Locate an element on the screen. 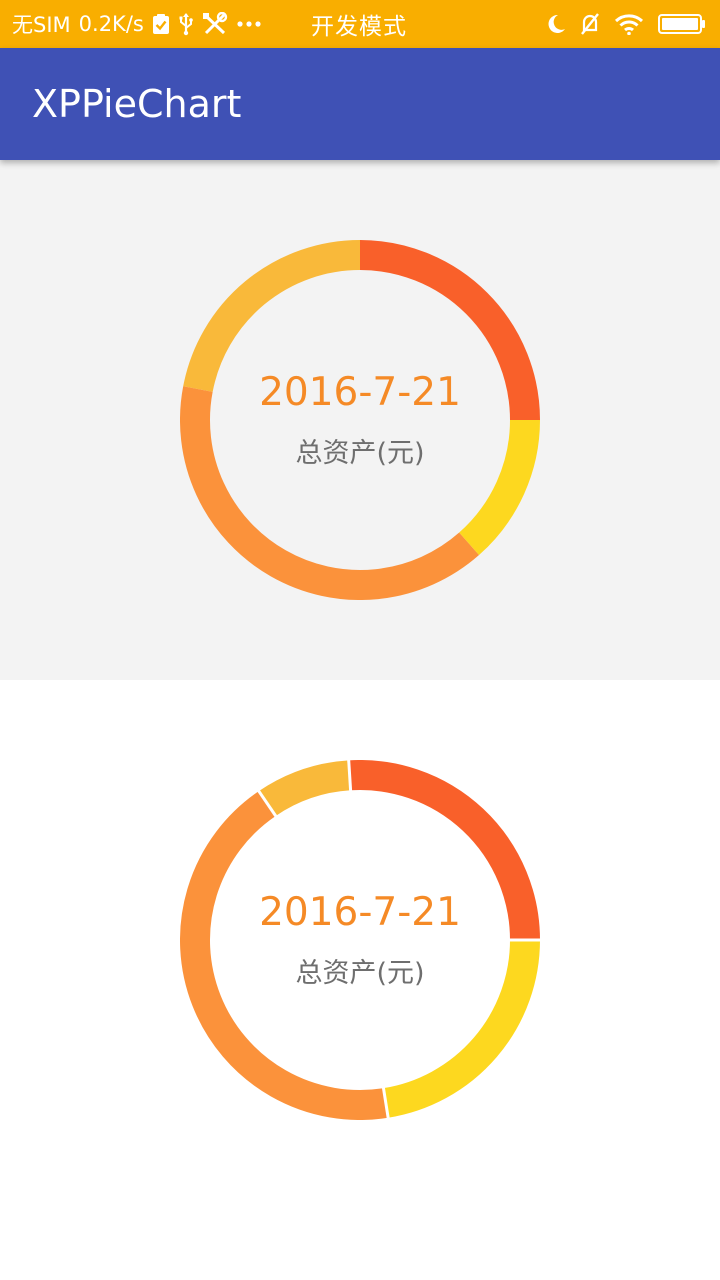 The width and height of the screenshot is (720, 1280). chart-2-center-label: 总资产(元) is located at coordinates (360, 973).